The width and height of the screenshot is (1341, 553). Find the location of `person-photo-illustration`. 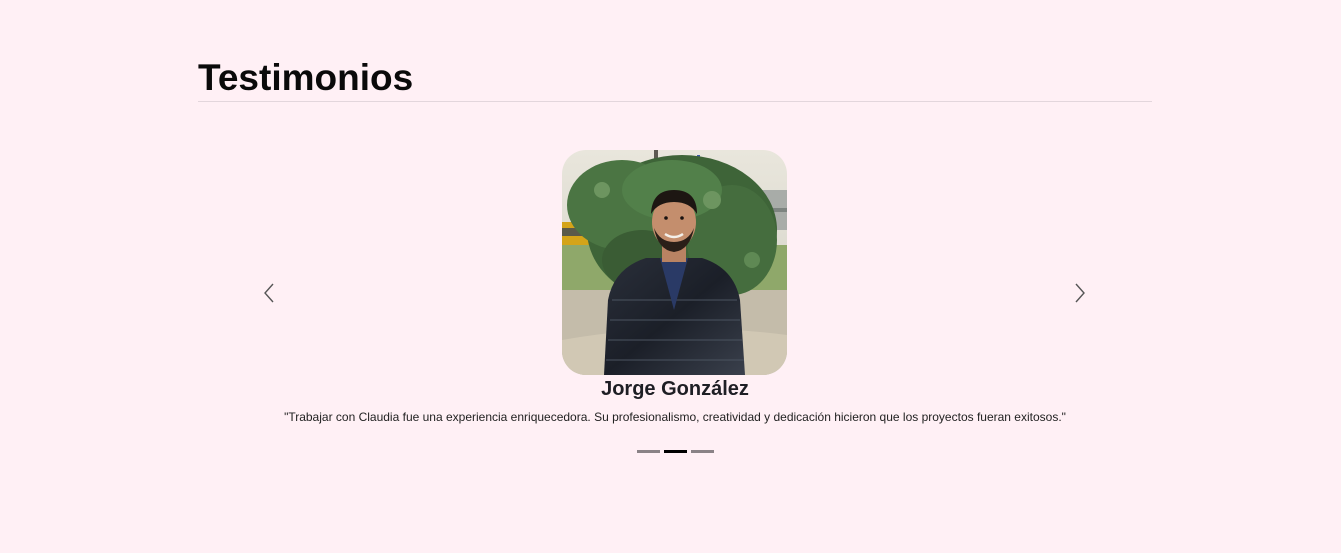

person-photo-illustration is located at coordinates (674, 262).